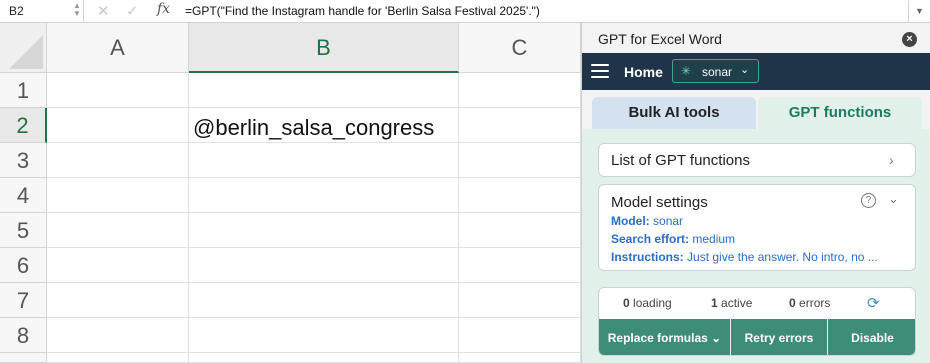 The image size is (930, 363). What do you see at coordinates (132, 11) in the screenshot?
I see `confirm-icon: ✓` at bounding box center [132, 11].